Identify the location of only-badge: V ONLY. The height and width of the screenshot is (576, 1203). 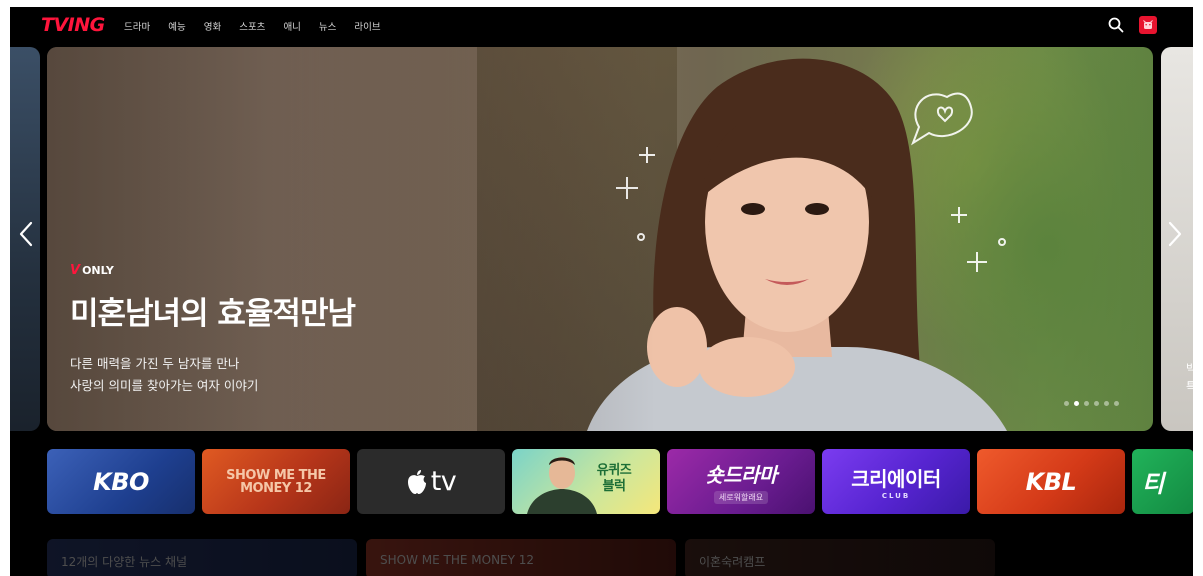
(212, 270).